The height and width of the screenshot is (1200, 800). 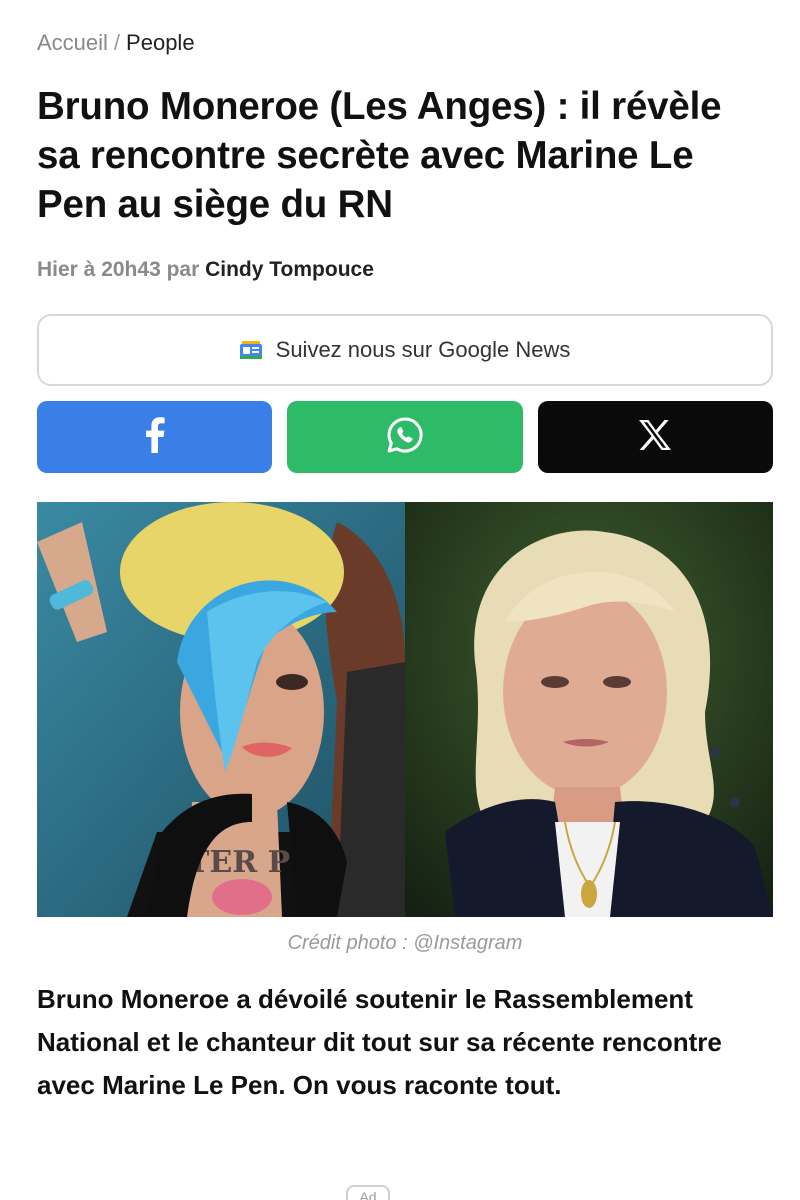 I want to click on article-date: Hier à 20h43 par, so click(x=118, y=269).